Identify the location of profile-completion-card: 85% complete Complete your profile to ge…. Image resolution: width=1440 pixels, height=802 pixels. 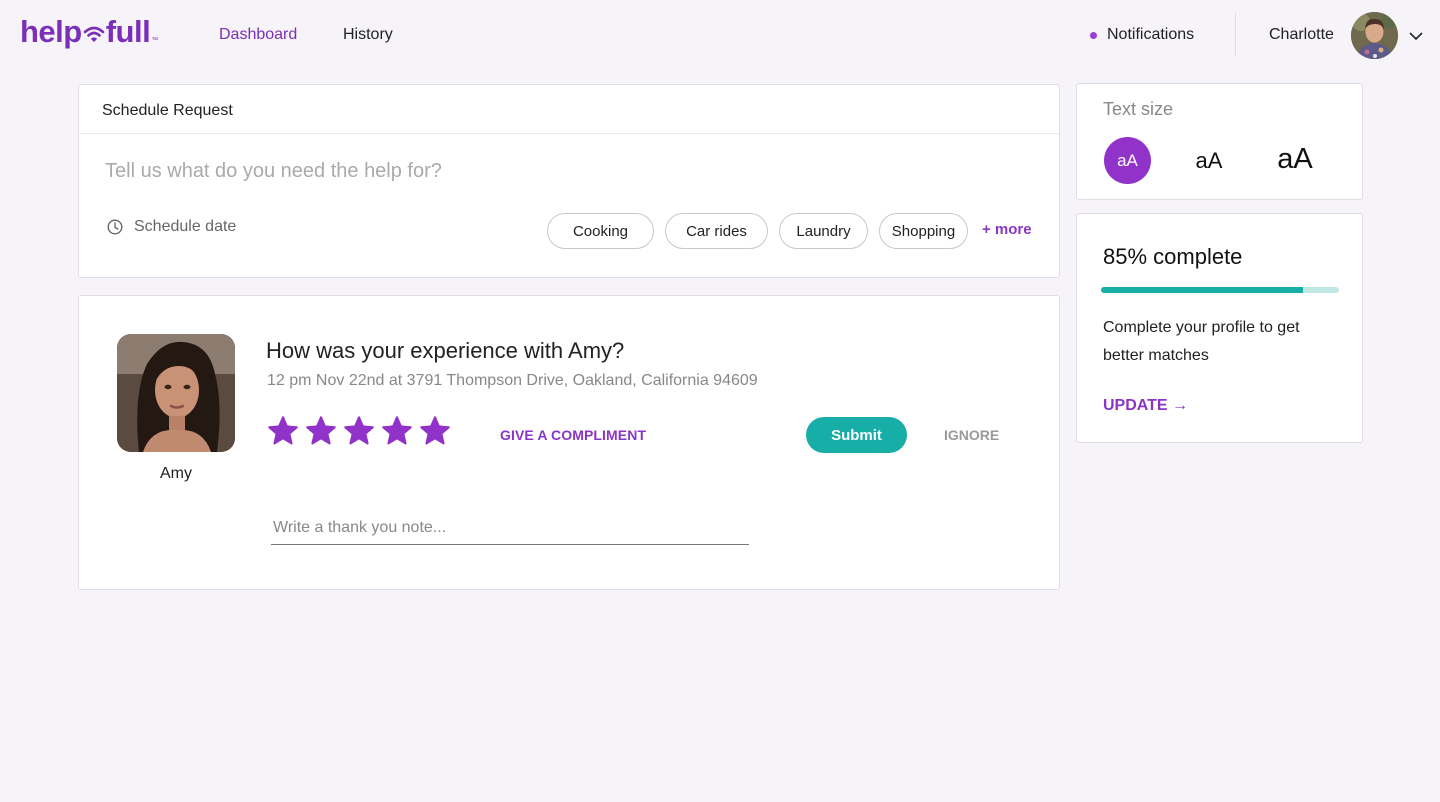
(1219, 328).